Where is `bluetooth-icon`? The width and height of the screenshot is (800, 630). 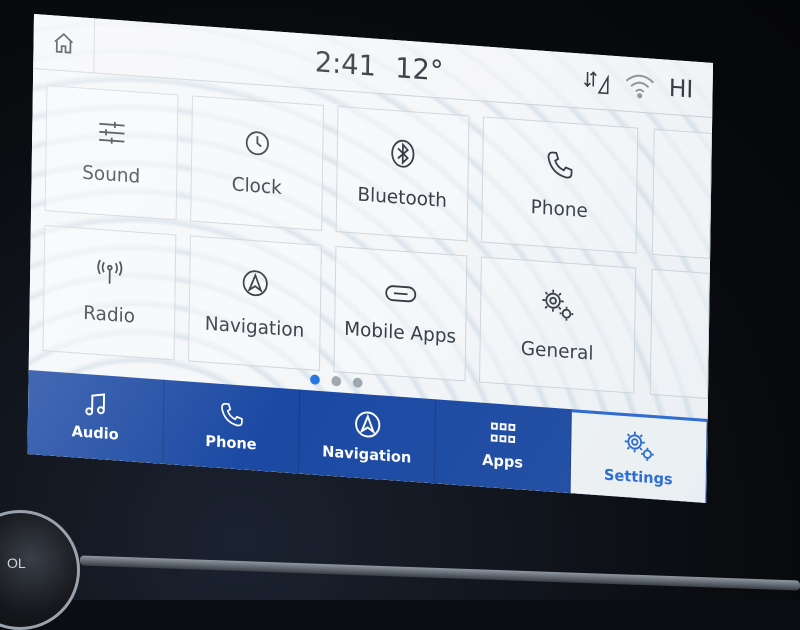 bluetooth-icon is located at coordinates (403, 154).